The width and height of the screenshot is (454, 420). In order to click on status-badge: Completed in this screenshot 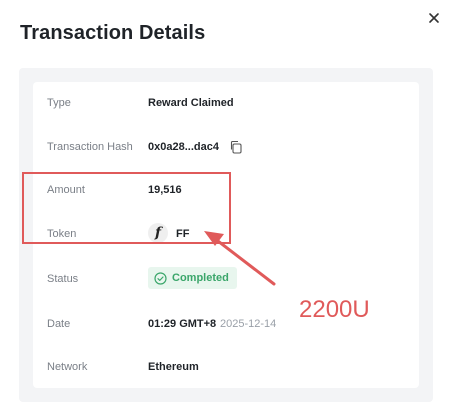, I will do `click(192, 278)`.